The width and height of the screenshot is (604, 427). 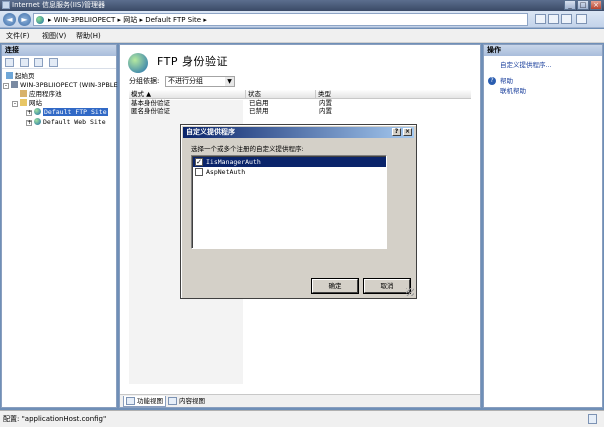 I want to click on tree-item-default-ftp-site: + Default FTP Site, so click(x=67, y=112).